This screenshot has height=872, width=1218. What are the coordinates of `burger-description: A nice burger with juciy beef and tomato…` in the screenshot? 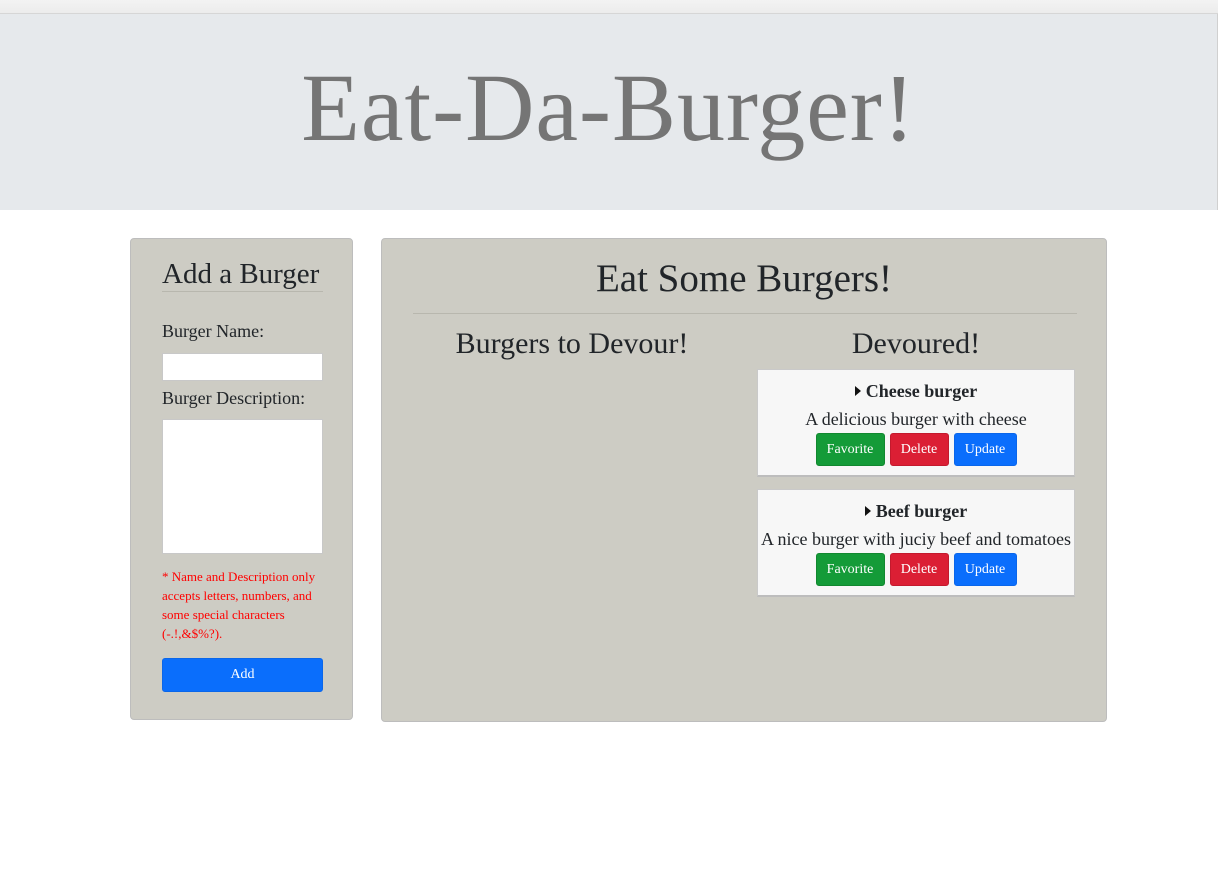 It's located at (916, 539).